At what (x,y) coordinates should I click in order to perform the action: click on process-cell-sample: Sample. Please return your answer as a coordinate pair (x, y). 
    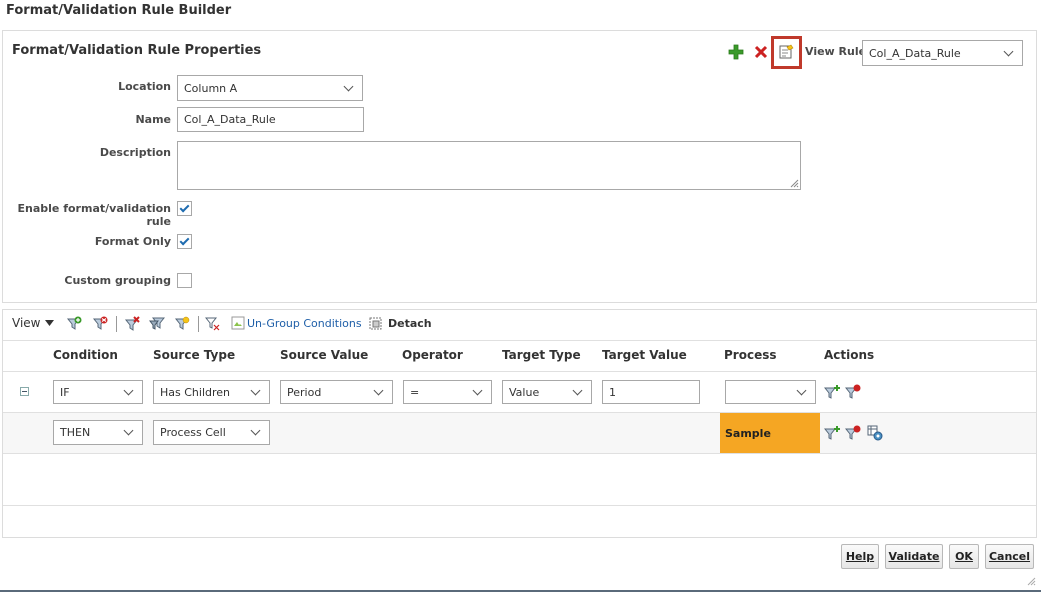
    Looking at the image, I should click on (770, 433).